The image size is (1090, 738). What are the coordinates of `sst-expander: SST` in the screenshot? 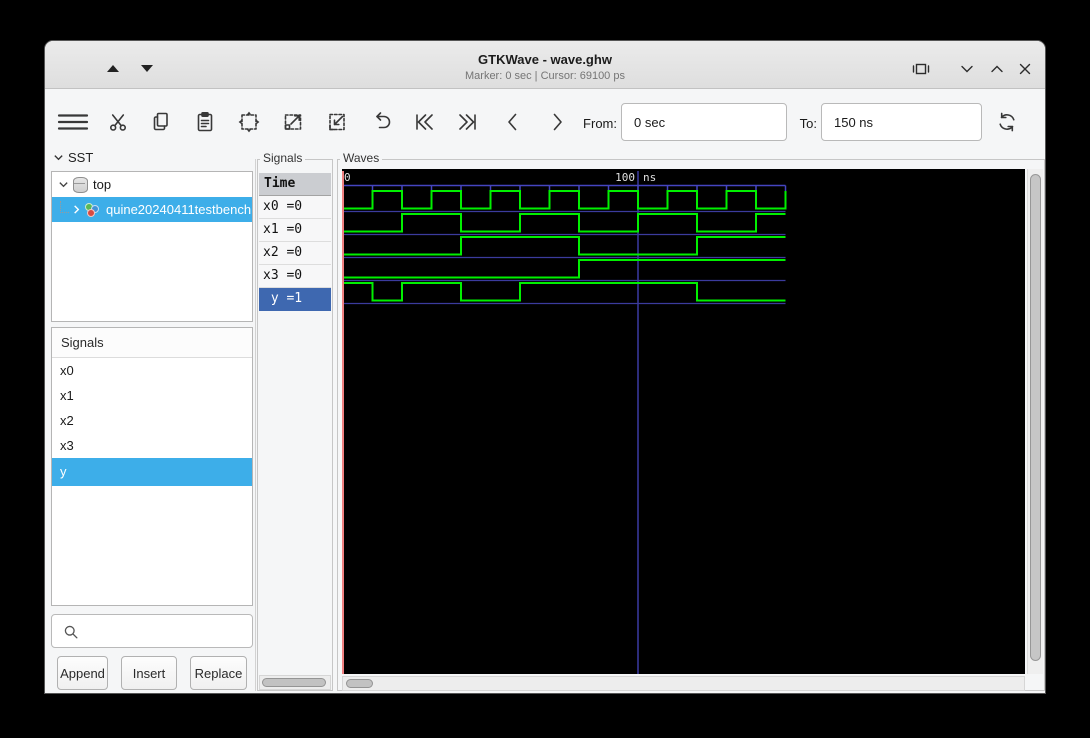 It's located at (73, 157).